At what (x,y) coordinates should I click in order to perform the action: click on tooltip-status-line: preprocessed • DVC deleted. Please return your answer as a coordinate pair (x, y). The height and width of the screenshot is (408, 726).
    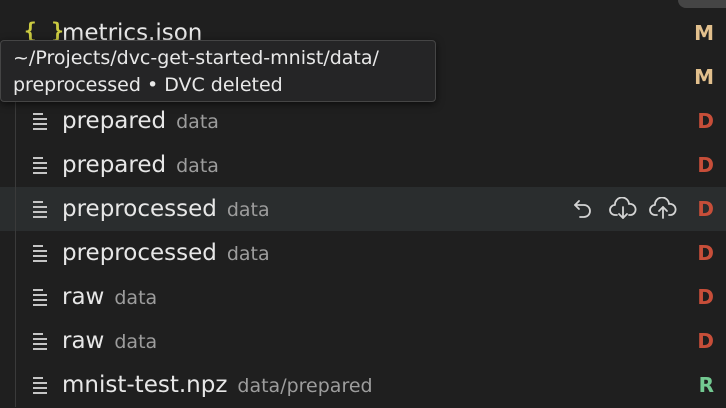
    Looking at the image, I should click on (148, 85).